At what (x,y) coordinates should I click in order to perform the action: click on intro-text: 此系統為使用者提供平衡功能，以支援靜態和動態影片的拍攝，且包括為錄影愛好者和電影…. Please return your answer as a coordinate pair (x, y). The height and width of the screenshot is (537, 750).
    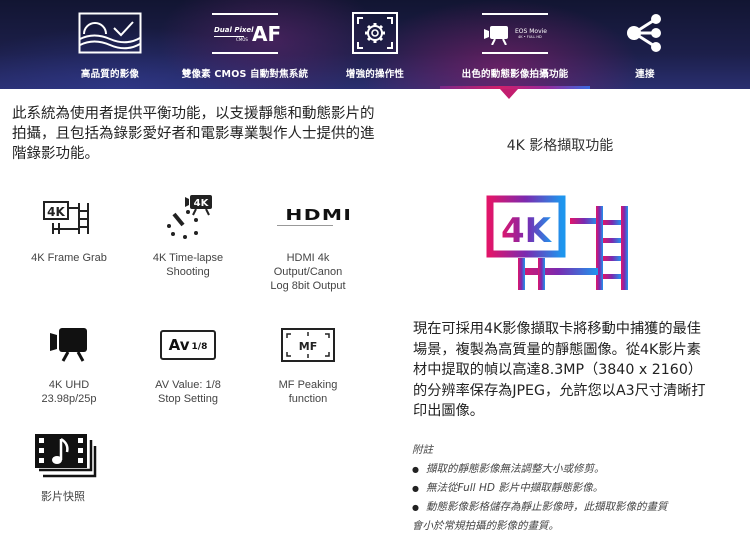
    Looking at the image, I should click on (193, 134).